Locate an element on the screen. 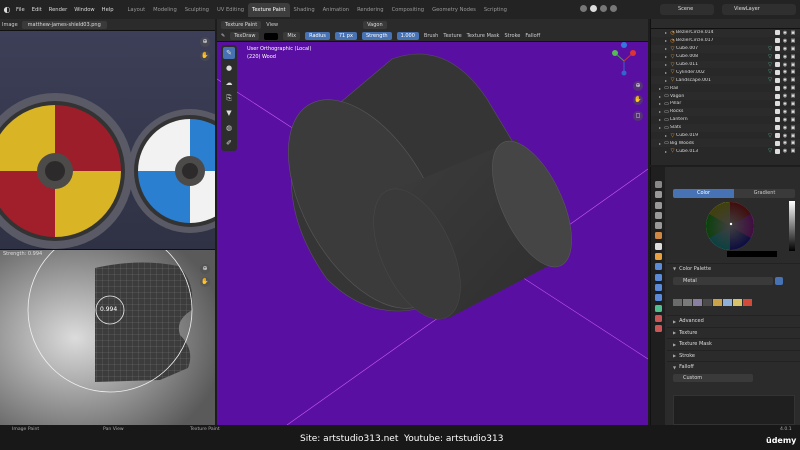  physics-tab-icon is located at coordinates (658, 287).